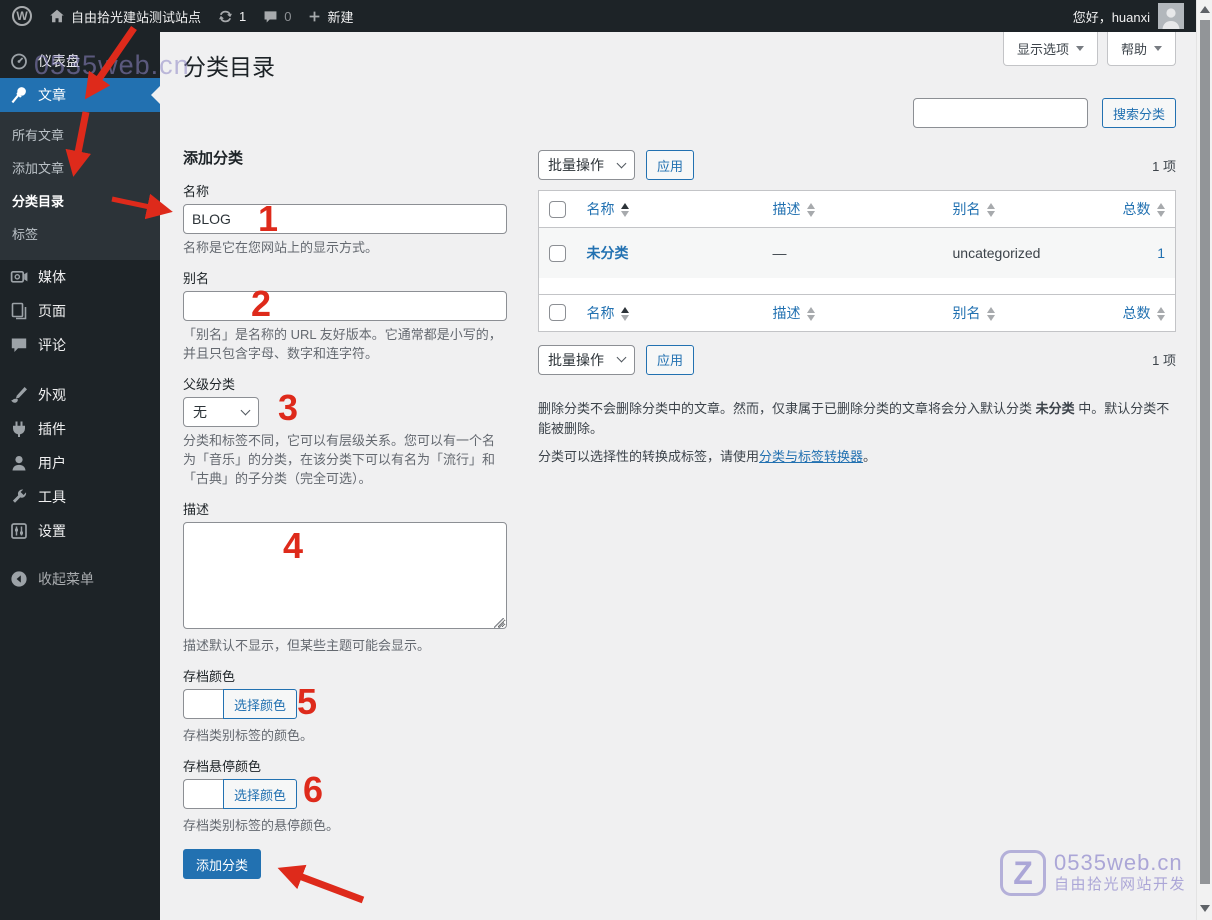 This screenshot has width=1212, height=920. I want to click on comments-link: 0, so click(276, 16).